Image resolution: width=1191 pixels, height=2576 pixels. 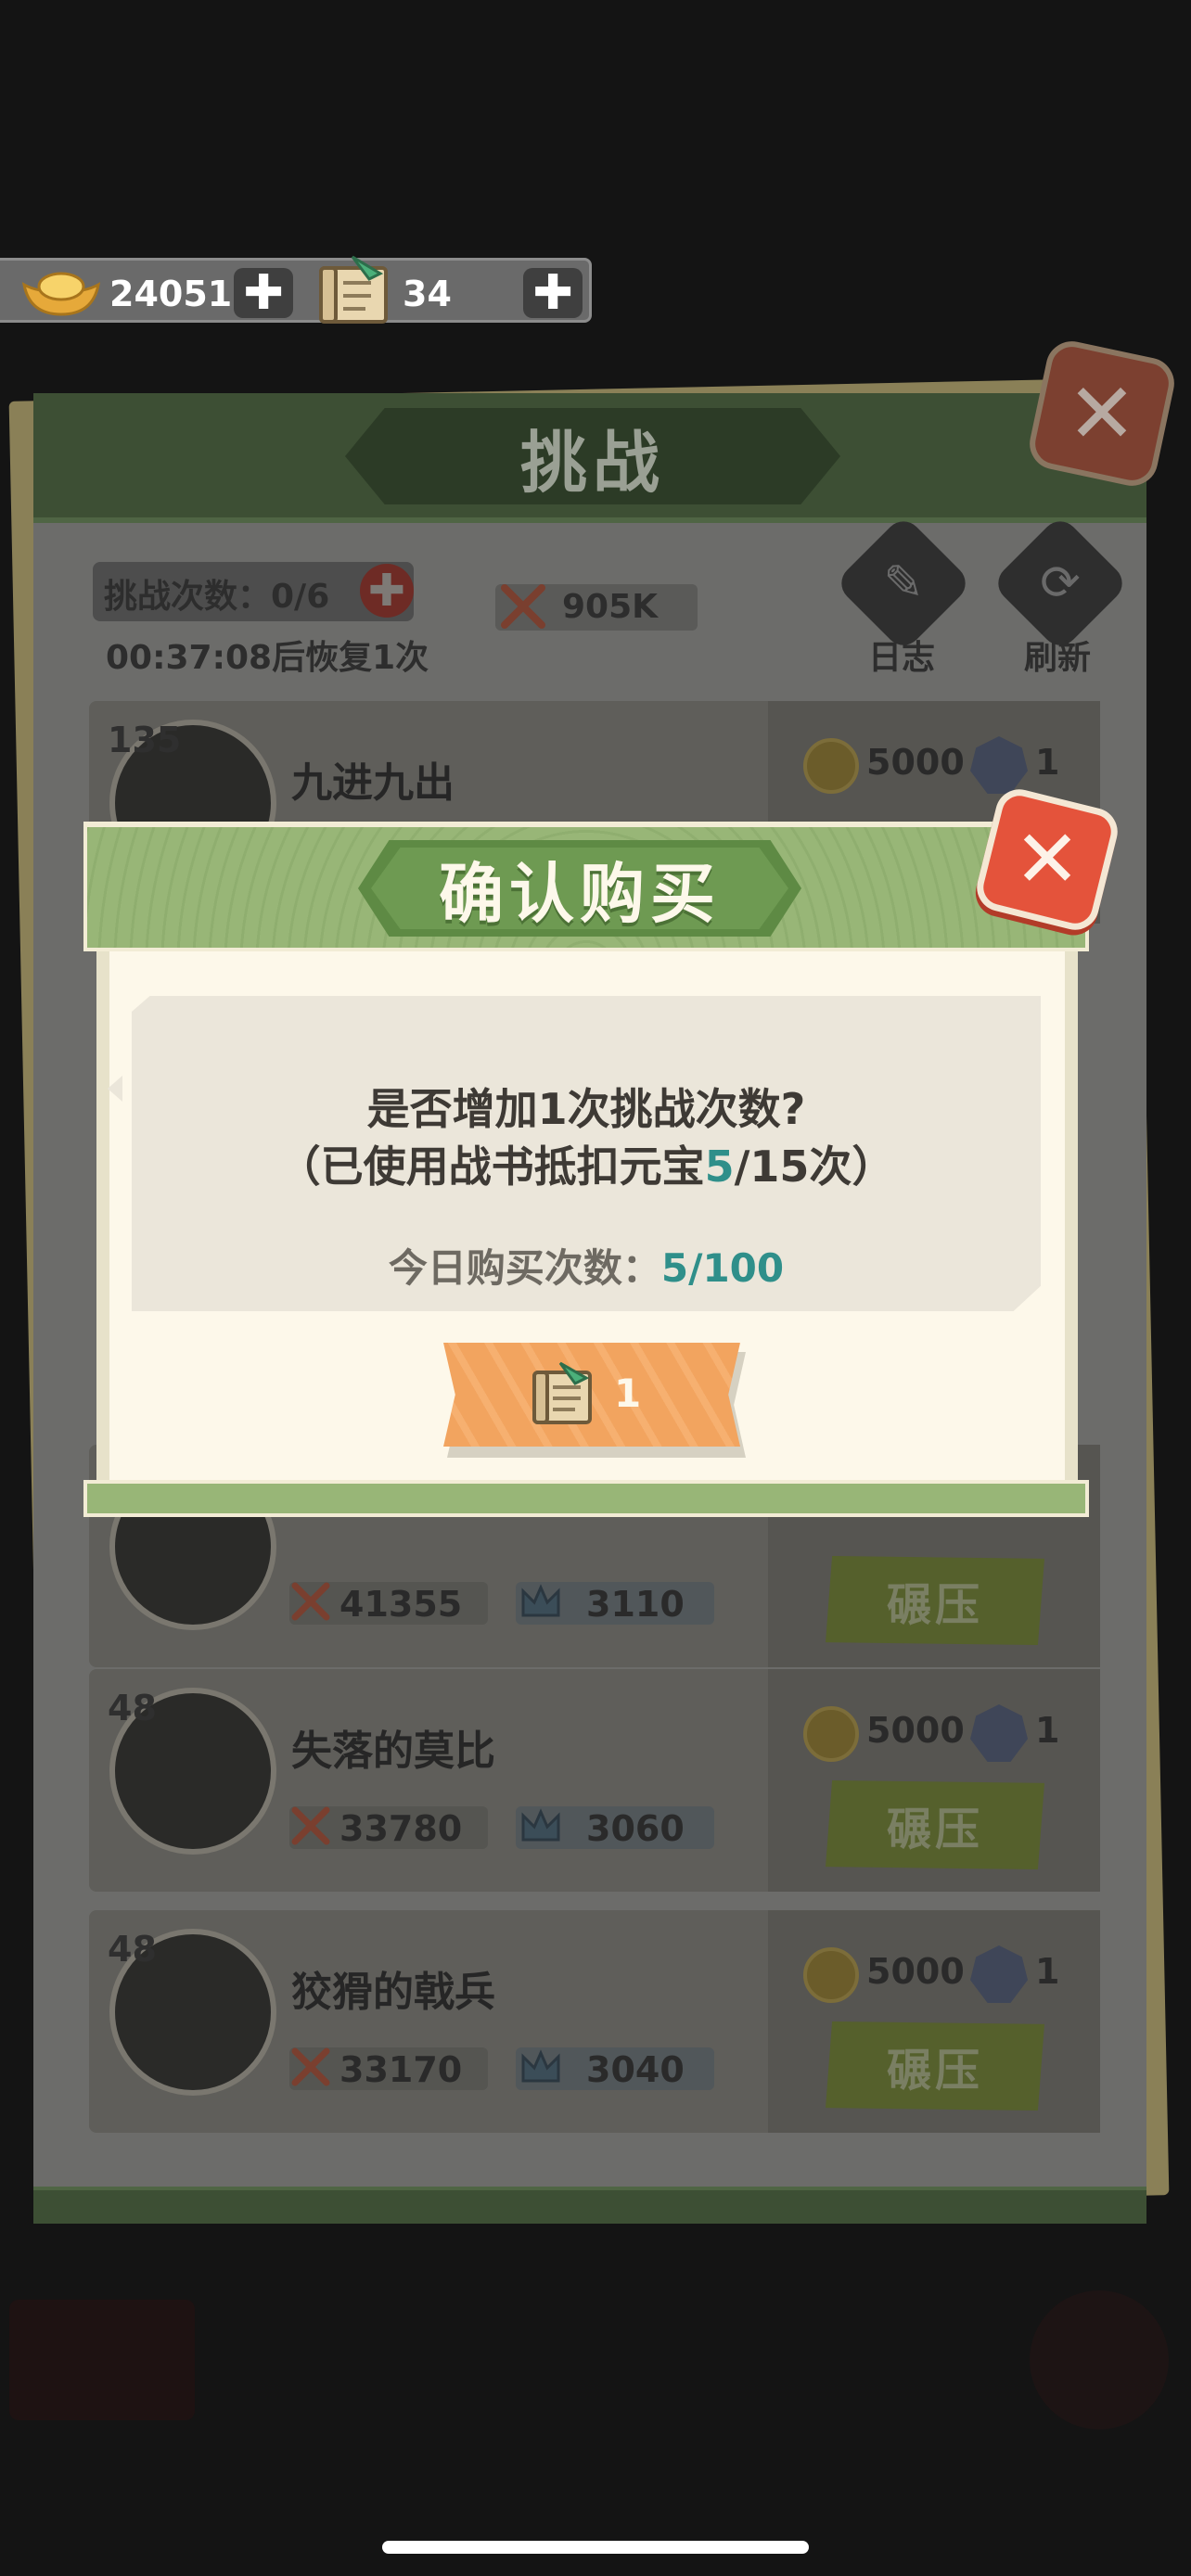 What do you see at coordinates (586, 1498) in the screenshot?
I see `dialog-footer` at bounding box center [586, 1498].